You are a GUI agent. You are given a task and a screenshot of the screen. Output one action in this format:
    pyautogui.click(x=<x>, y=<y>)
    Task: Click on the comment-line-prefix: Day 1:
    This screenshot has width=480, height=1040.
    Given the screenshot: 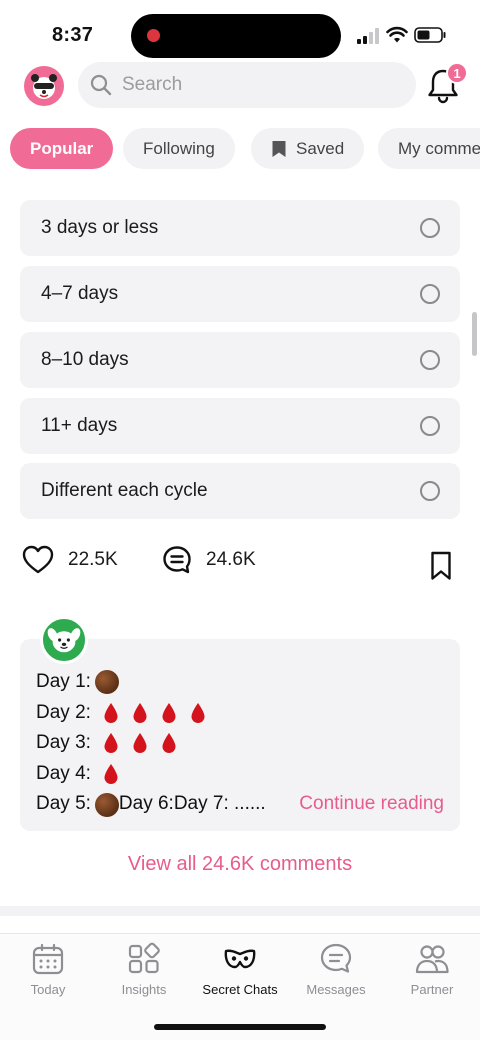 What is the action you would take?
    pyautogui.click(x=63, y=681)
    